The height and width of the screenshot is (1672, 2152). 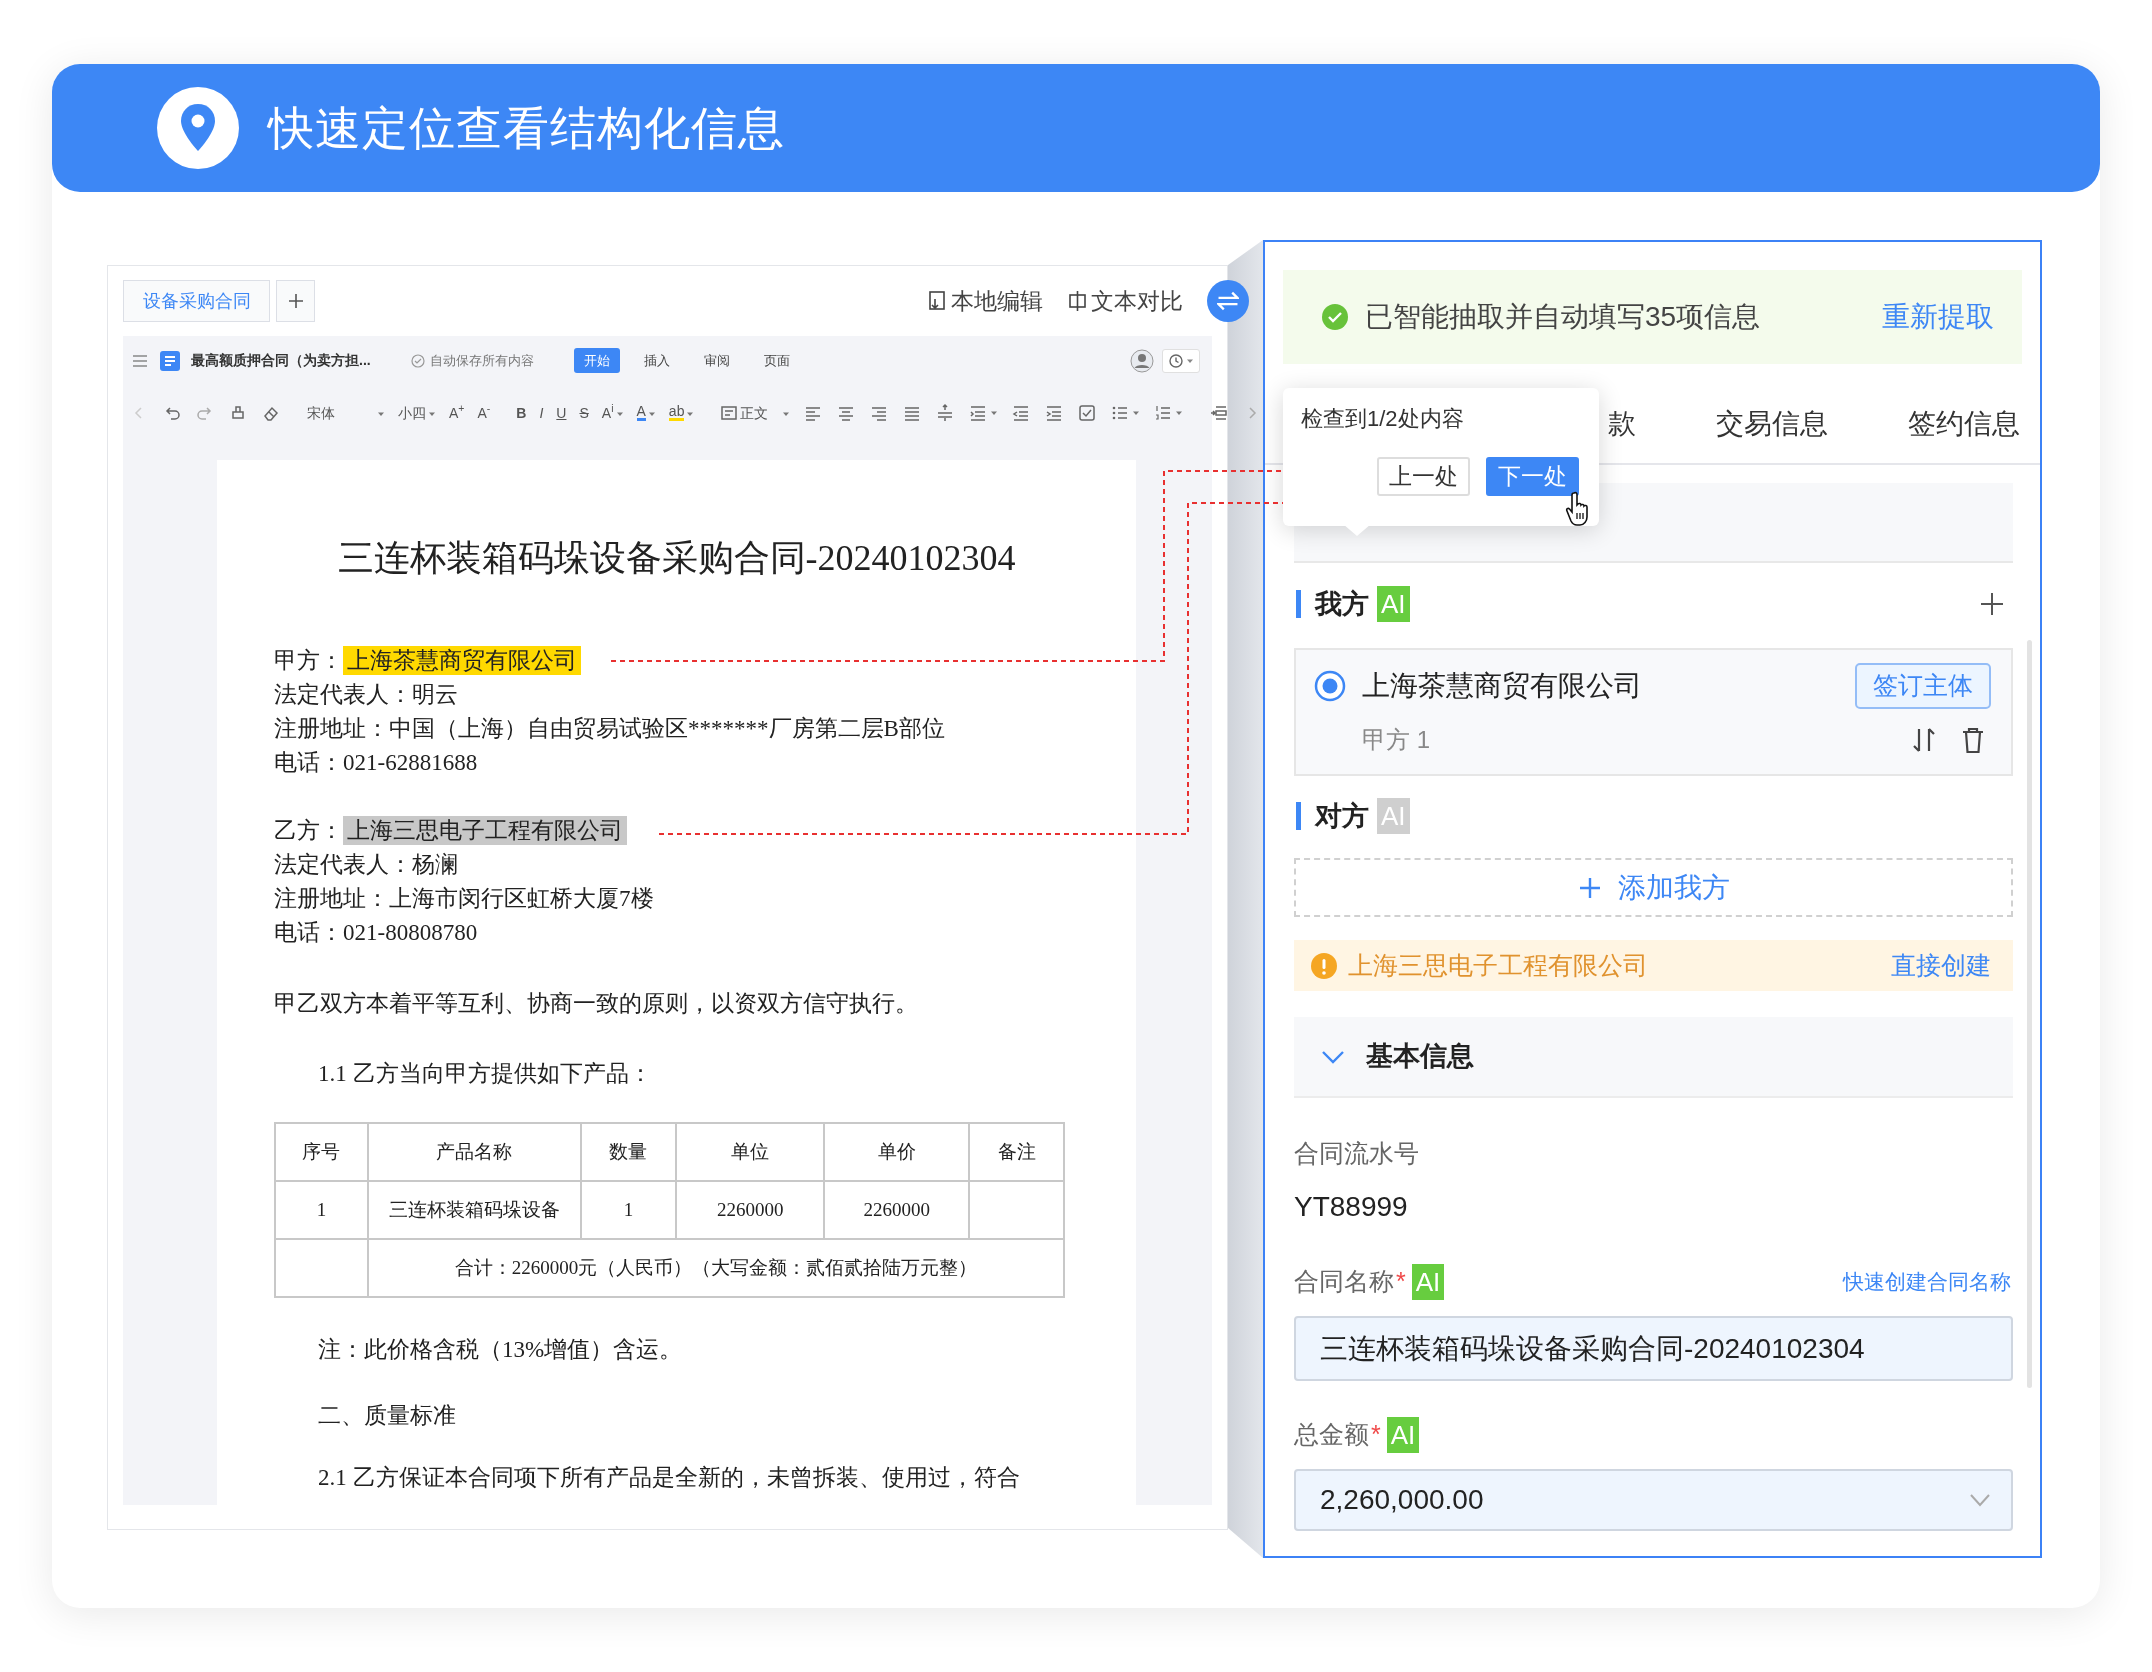 What do you see at coordinates (526, 128) in the screenshot?
I see `banner-title: 快速定位查看结构化信息` at bounding box center [526, 128].